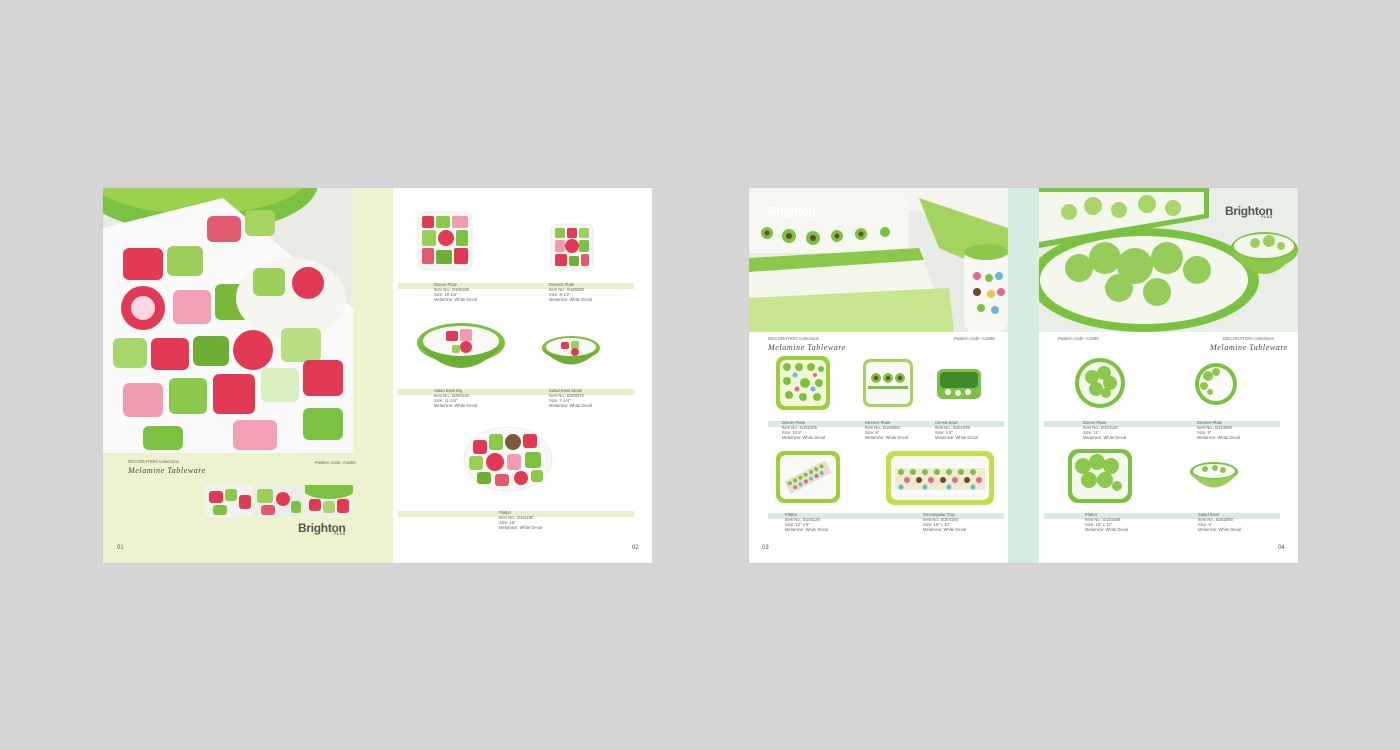 The image size is (1400, 750). What do you see at coordinates (1249, 211) in the screenshot?
I see `brighton-logo-right: Brighton PLUS` at bounding box center [1249, 211].